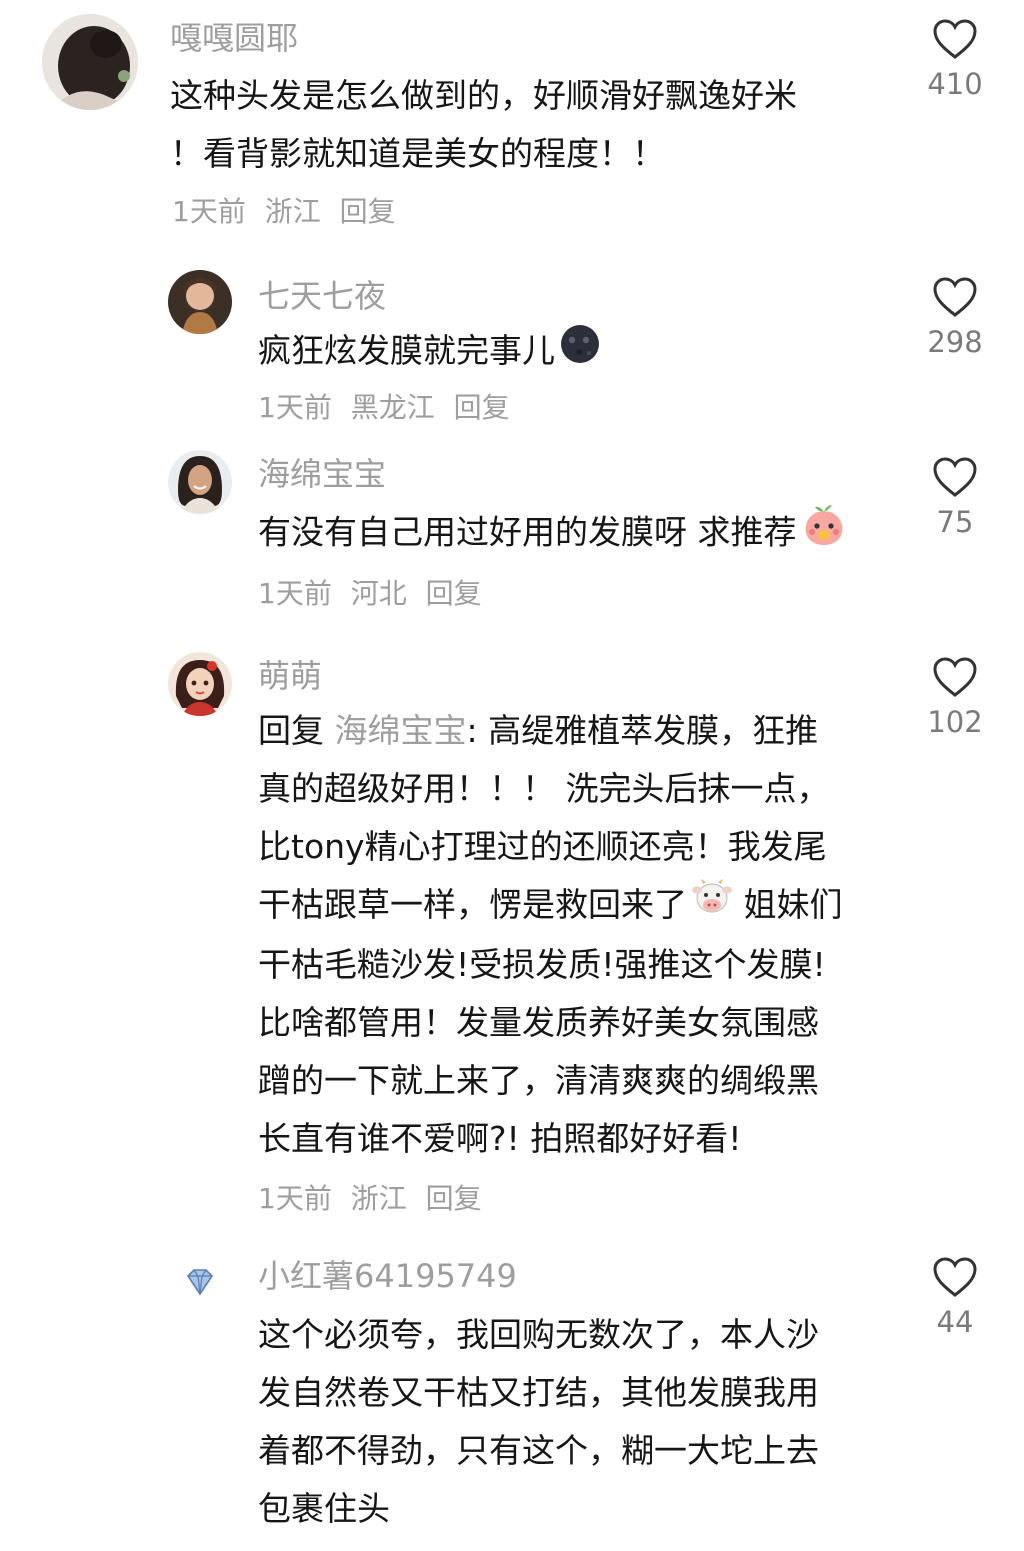 This screenshot has width=1024, height=1551. What do you see at coordinates (387, 1276) in the screenshot?
I see `username: 小红薯64195749` at bounding box center [387, 1276].